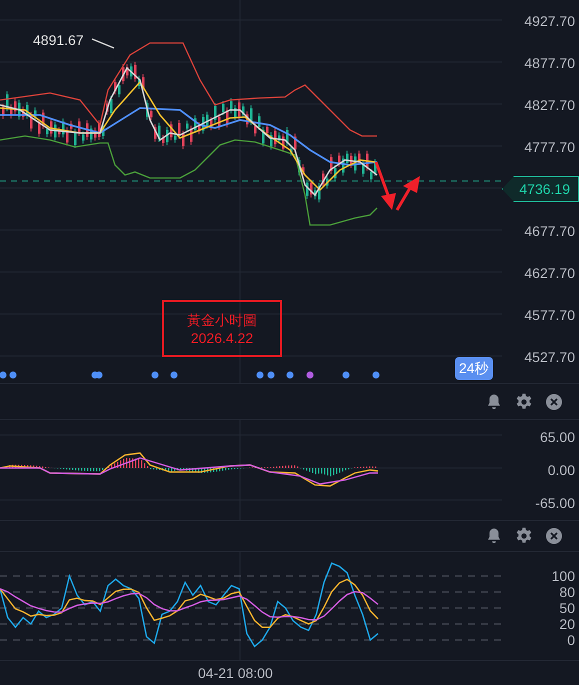 The image size is (579, 685). Describe the element at coordinates (397, 186) in the screenshot. I see `arrow-drawing` at that location.